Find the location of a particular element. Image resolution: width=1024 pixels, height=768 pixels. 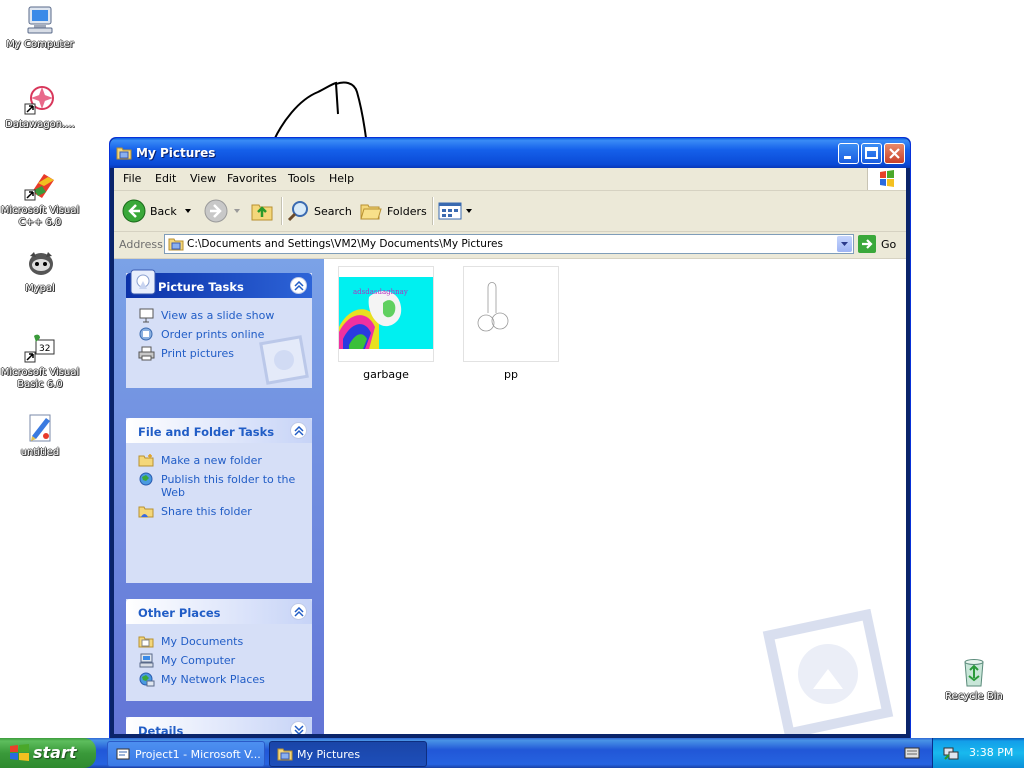

address-dropdown-button is located at coordinates (844, 244).